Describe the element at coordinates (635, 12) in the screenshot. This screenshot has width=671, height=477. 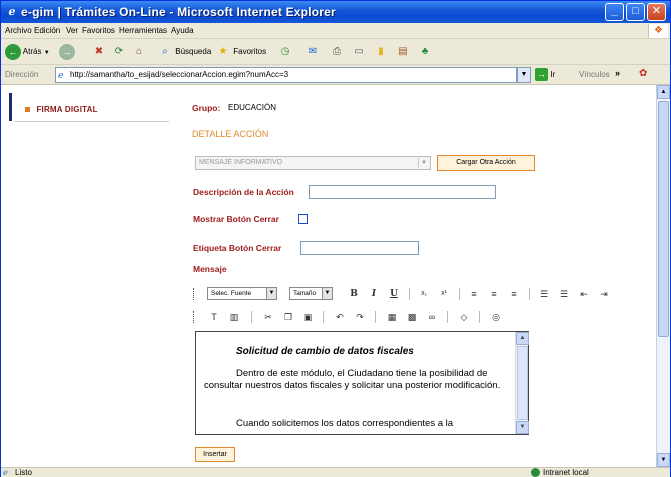
I see `maximize-button: □` at that location.